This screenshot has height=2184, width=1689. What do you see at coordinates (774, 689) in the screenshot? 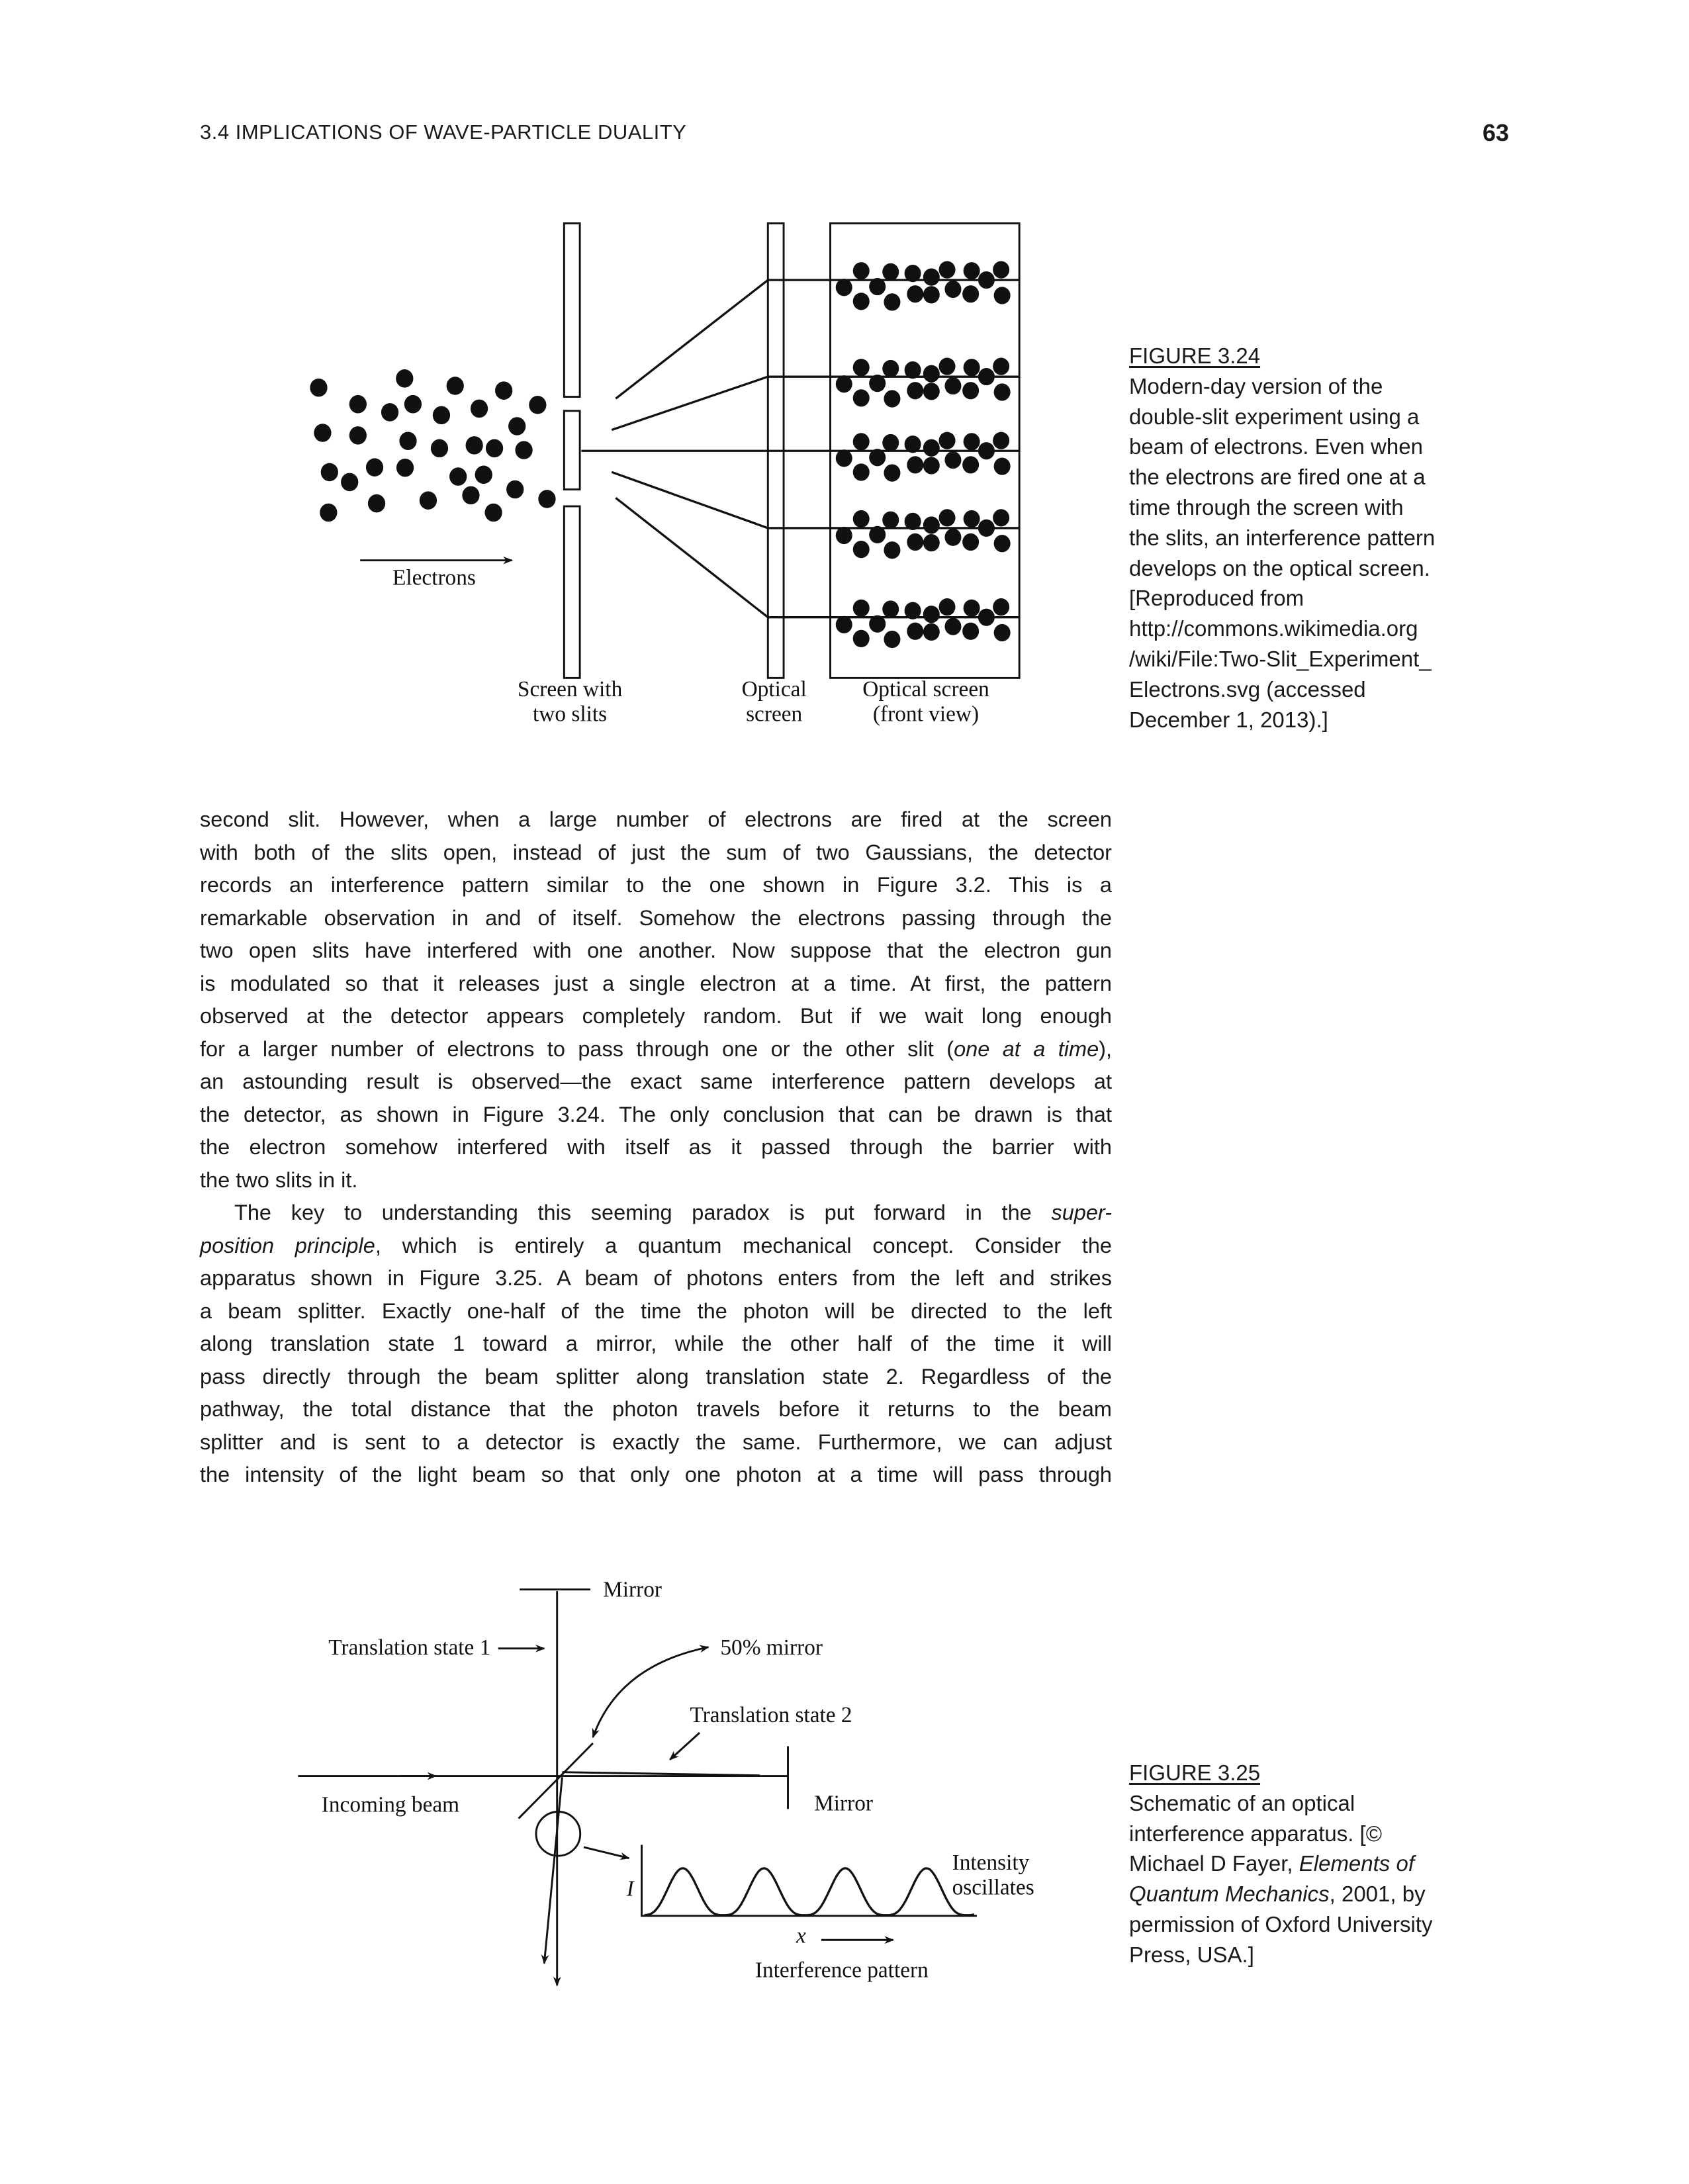
I see `optical-label: Optical` at bounding box center [774, 689].